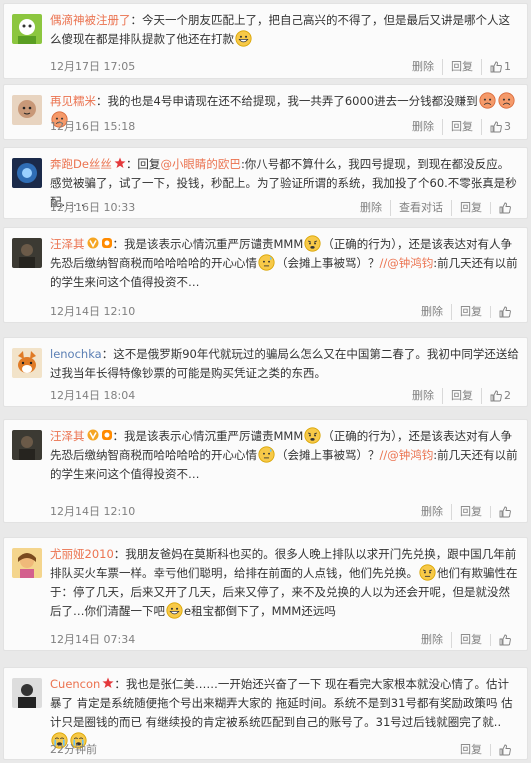 Image resolution: width=531 pixels, height=763 pixels. I want to click on username: Cuencon, so click(75, 684).